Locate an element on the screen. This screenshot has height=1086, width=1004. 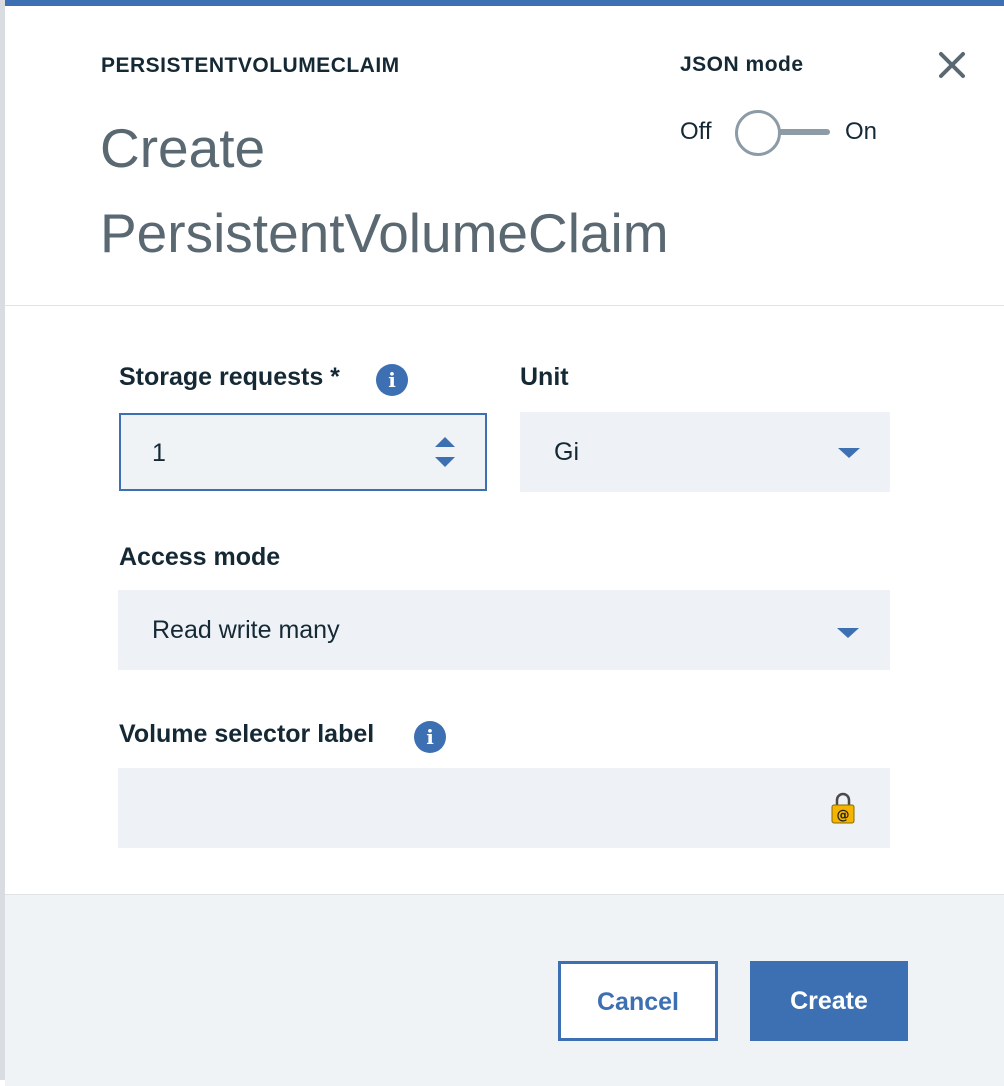
lock-icon: @ is located at coordinates (843, 808).